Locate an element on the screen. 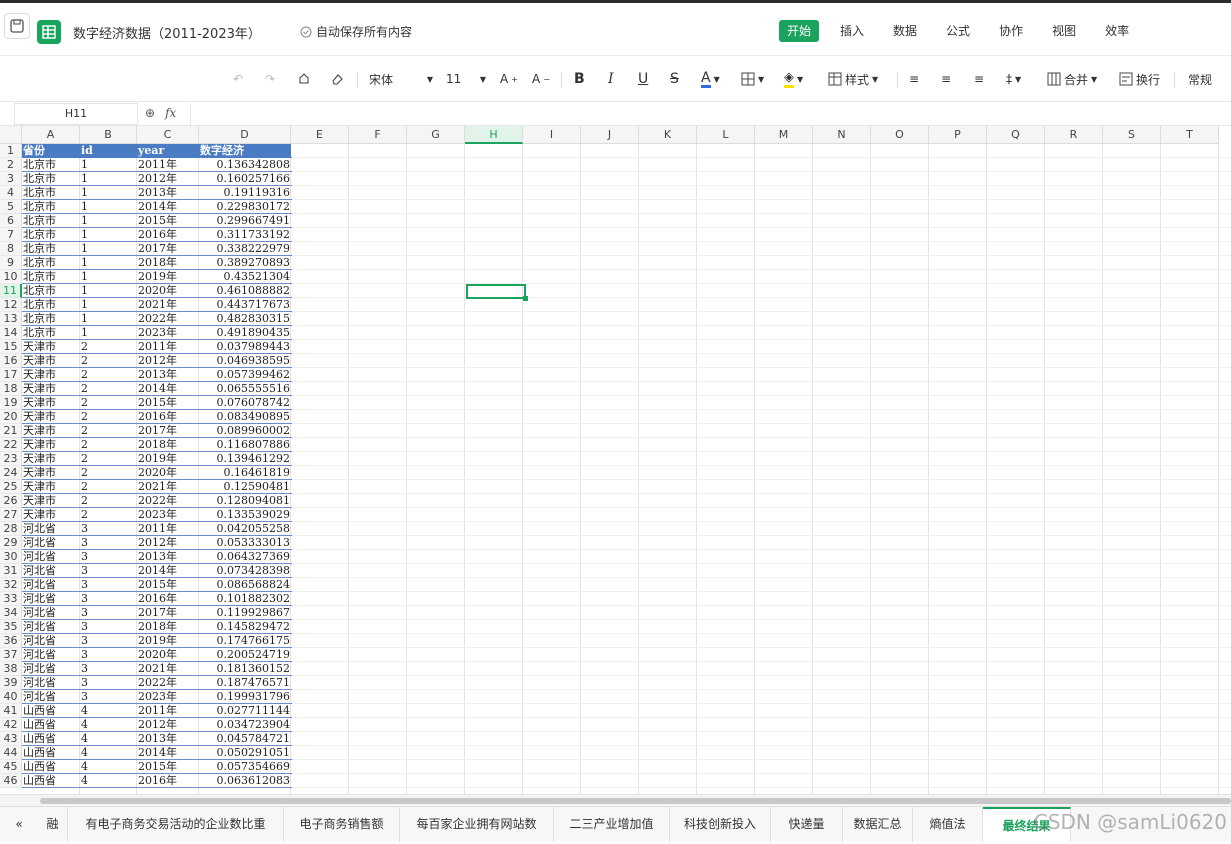  table-cell: 2021年 is located at coordinates (168, 669).